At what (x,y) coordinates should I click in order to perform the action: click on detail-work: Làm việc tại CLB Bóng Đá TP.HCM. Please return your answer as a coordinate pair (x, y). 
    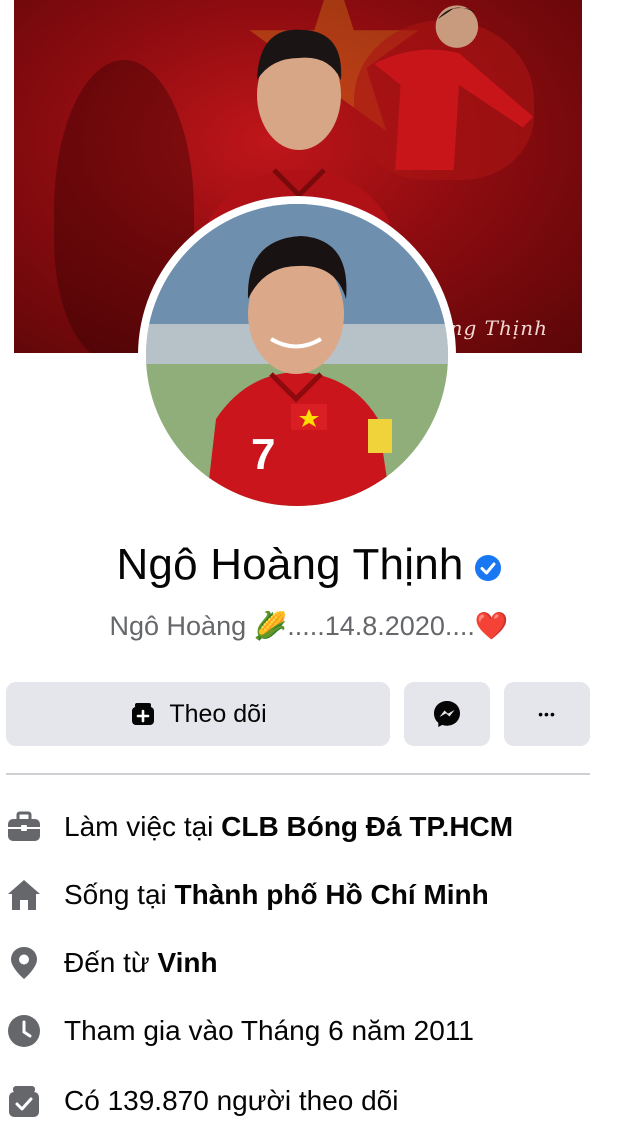
    Looking at the image, I should click on (309, 827).